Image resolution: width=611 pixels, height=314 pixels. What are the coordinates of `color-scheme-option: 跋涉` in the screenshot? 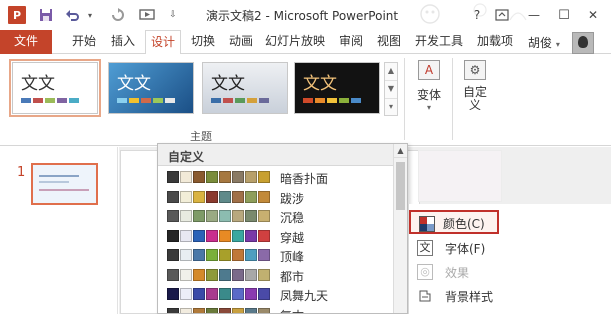 It's located at (276, 197).